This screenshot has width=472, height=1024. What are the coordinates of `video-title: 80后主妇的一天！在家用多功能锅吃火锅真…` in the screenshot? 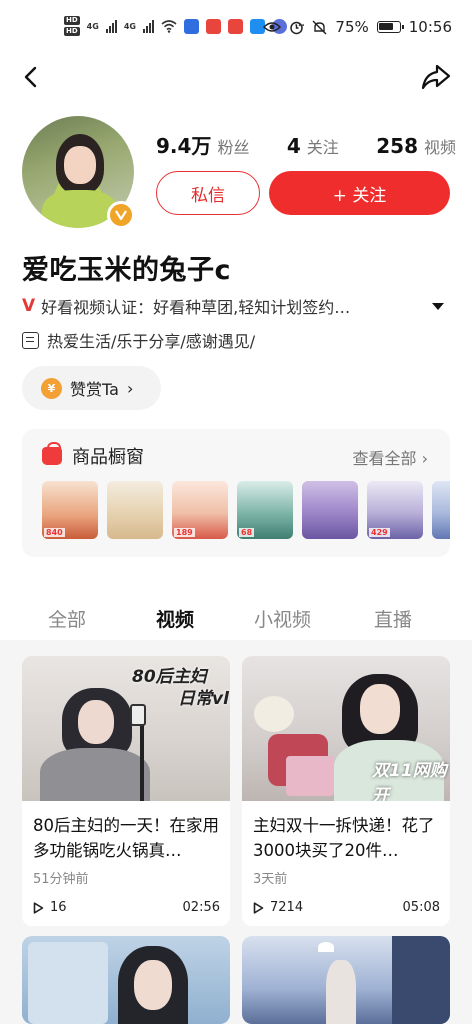 It's located at (126, 838).